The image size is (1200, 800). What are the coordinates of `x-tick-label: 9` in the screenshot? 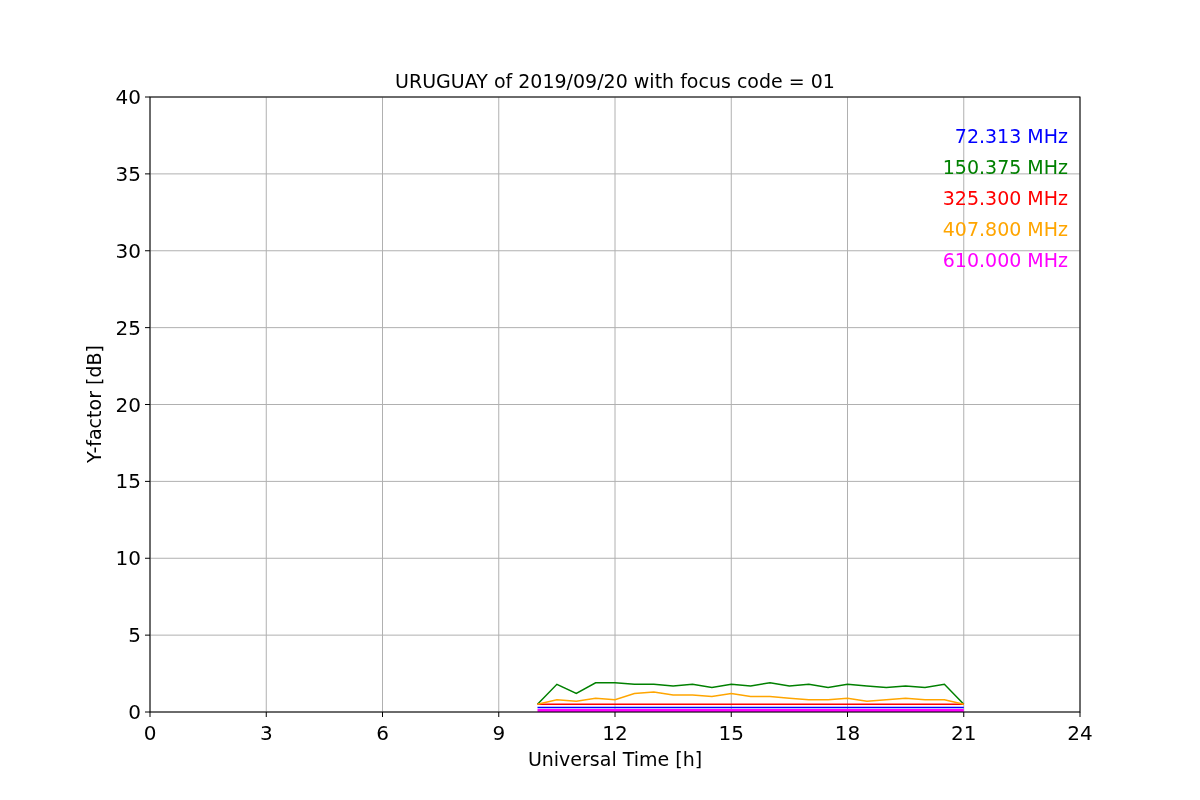 It's located at (499, 733).